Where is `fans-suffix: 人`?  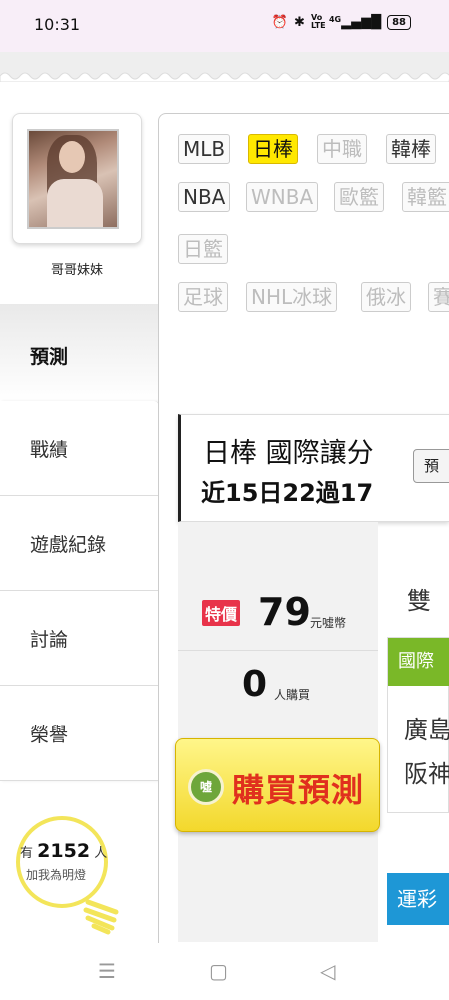
fans-suffix: 人 is located at coordinates (101, 853).